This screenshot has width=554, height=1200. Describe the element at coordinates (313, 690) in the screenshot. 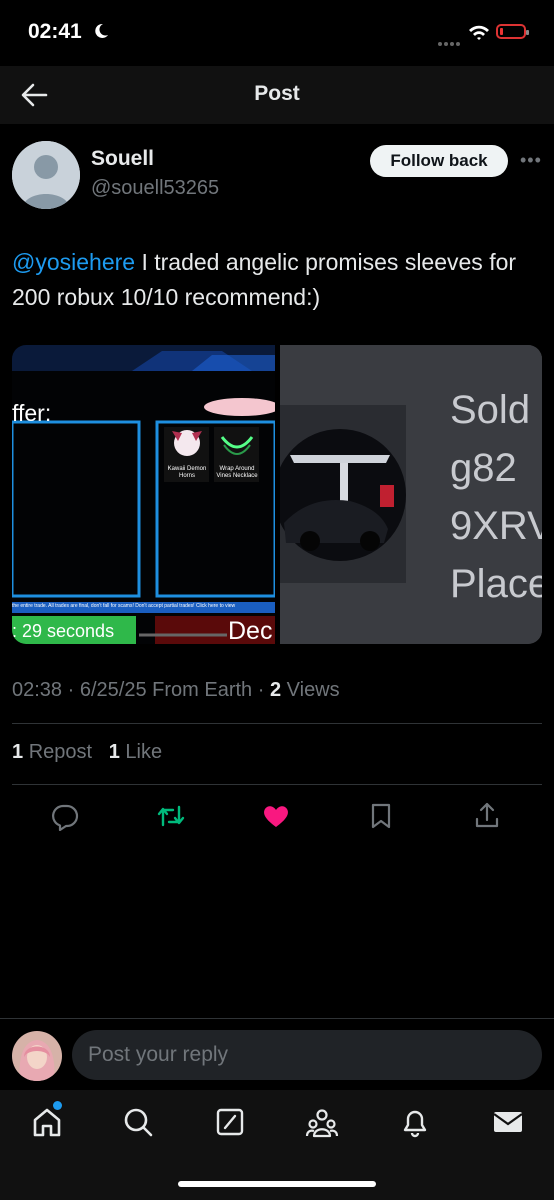

I see `views-label: Views` at that location.